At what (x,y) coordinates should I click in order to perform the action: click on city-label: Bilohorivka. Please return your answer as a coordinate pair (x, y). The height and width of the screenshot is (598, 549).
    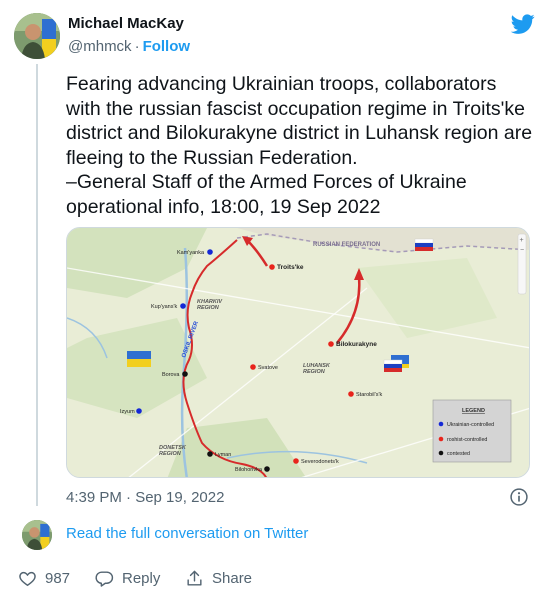
    Looking at the image, I should click on (249, 470).